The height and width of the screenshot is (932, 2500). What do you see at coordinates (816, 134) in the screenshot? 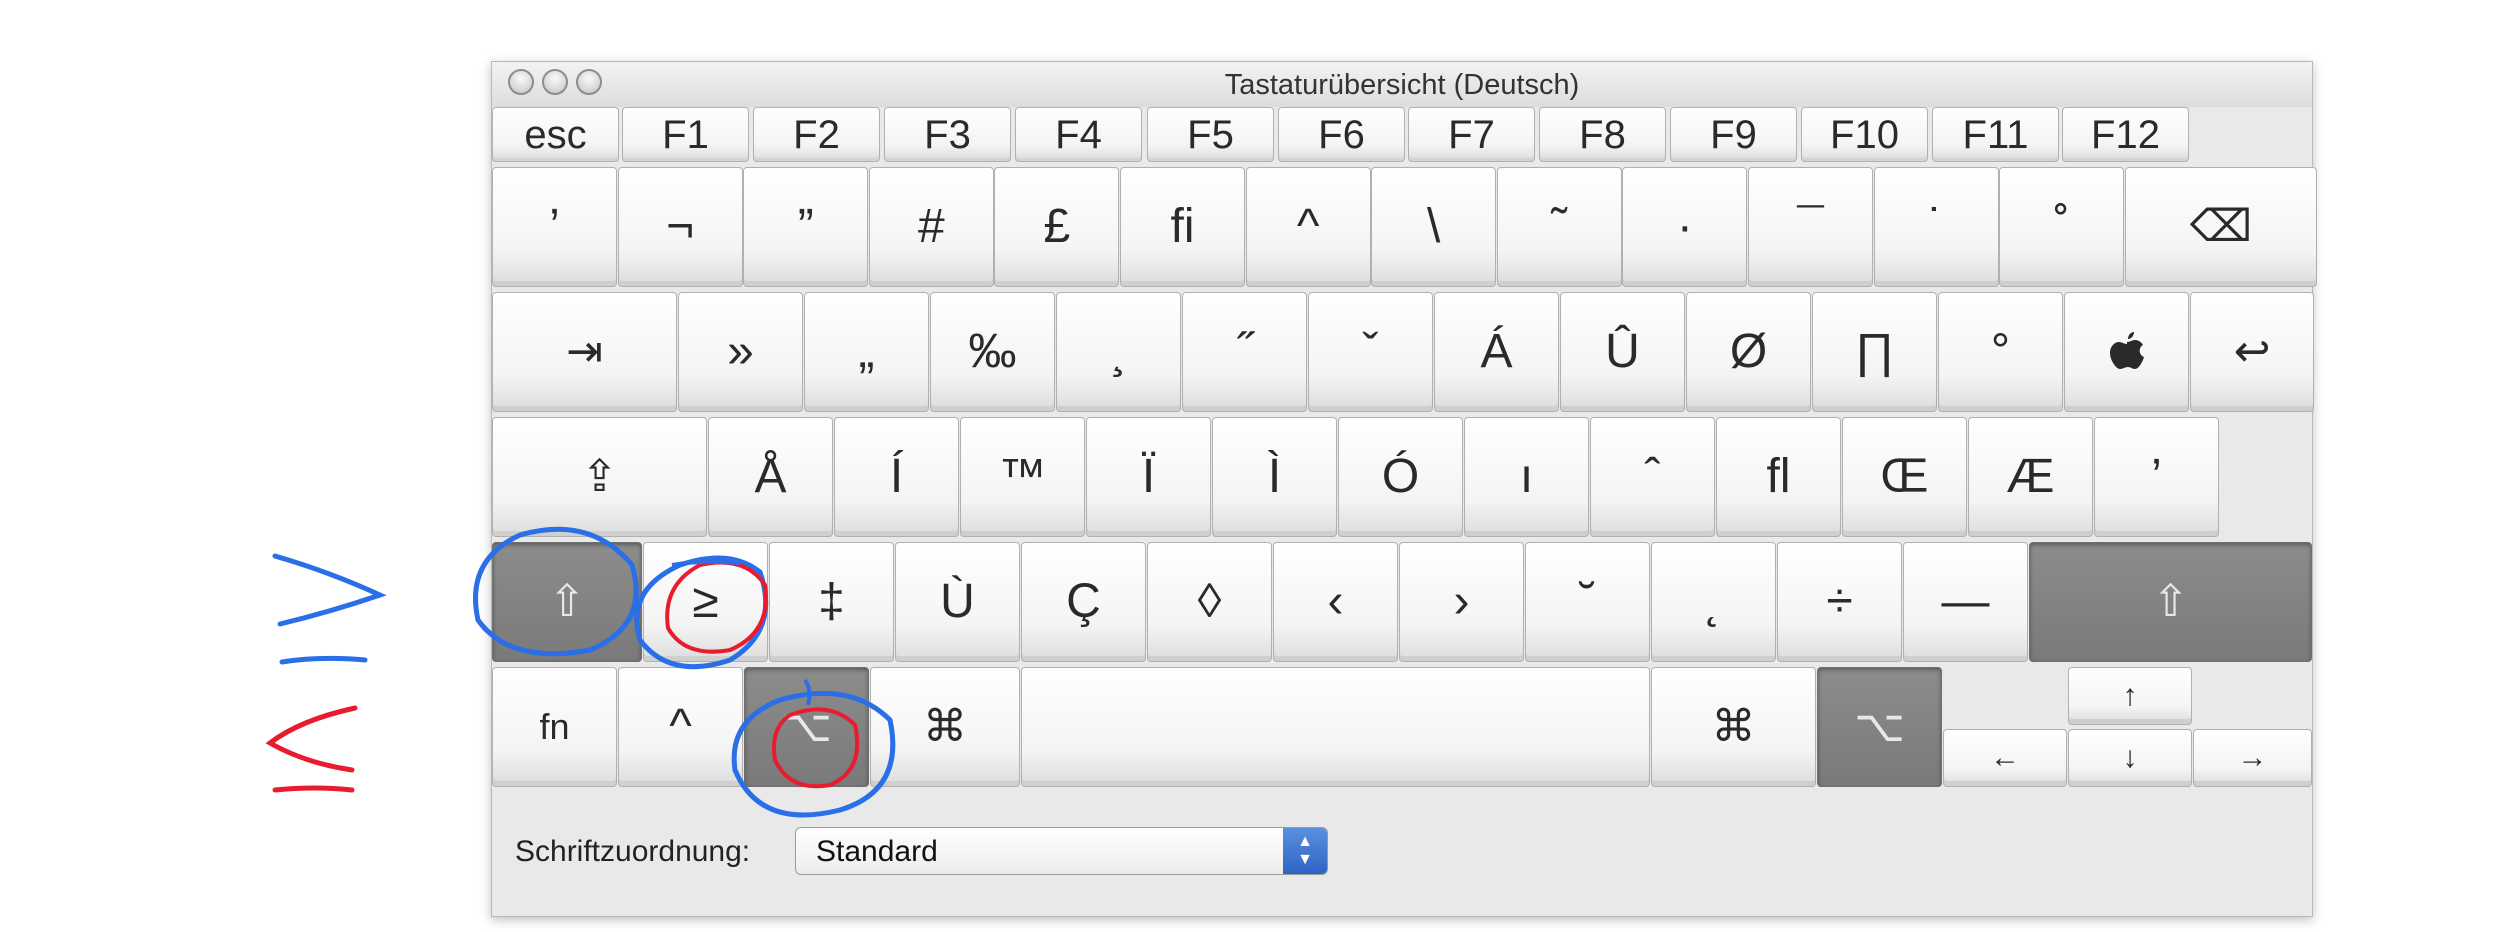
I see `key-f2: F2` at bounding box center [816, 134].